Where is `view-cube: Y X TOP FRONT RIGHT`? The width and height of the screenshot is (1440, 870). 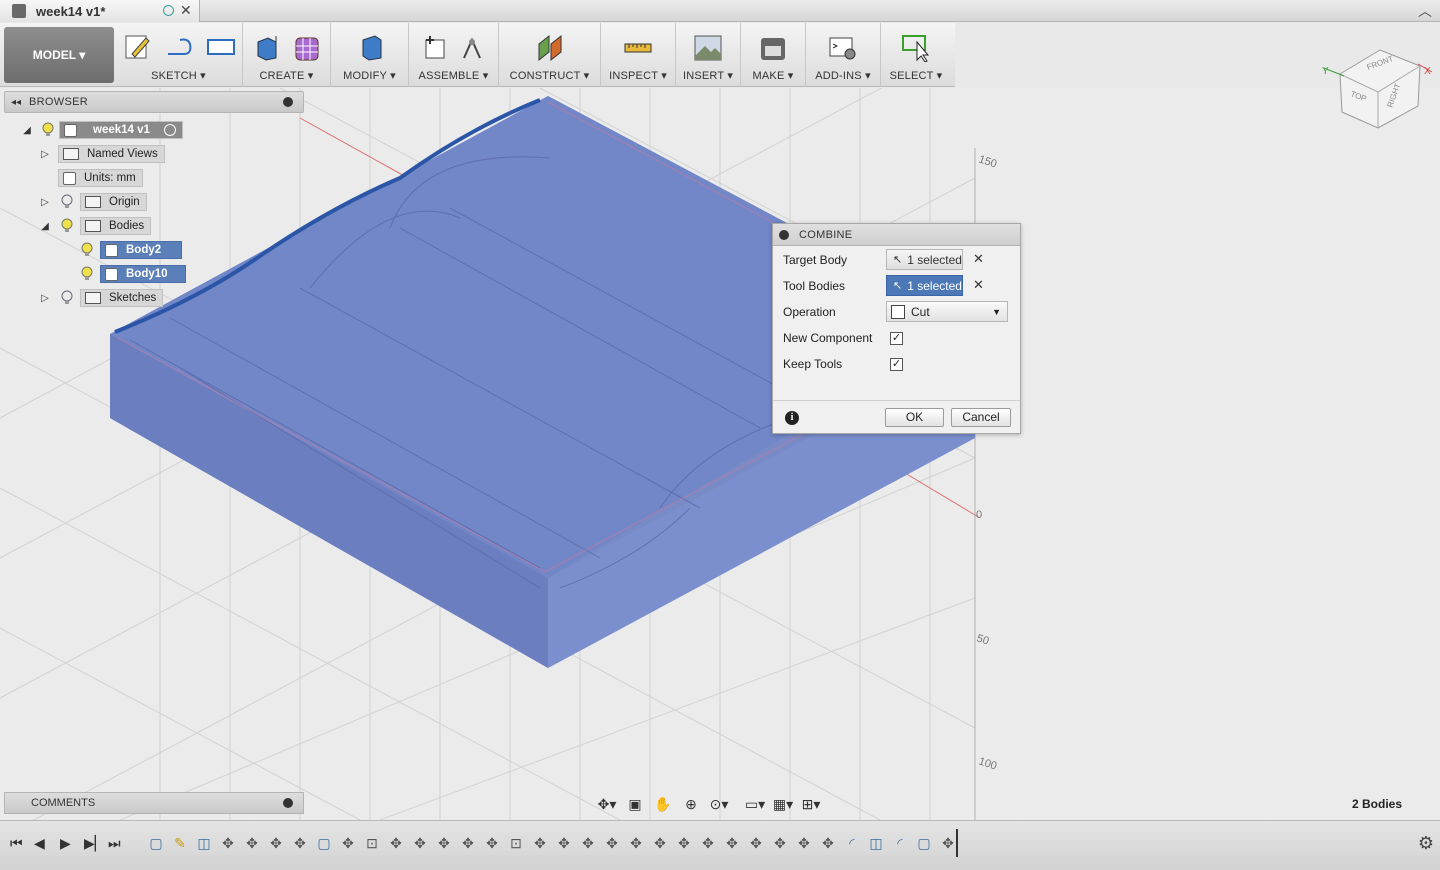 view-cube: Y X TOP FRONT RIGHT is located at coordinates (1377, 89).